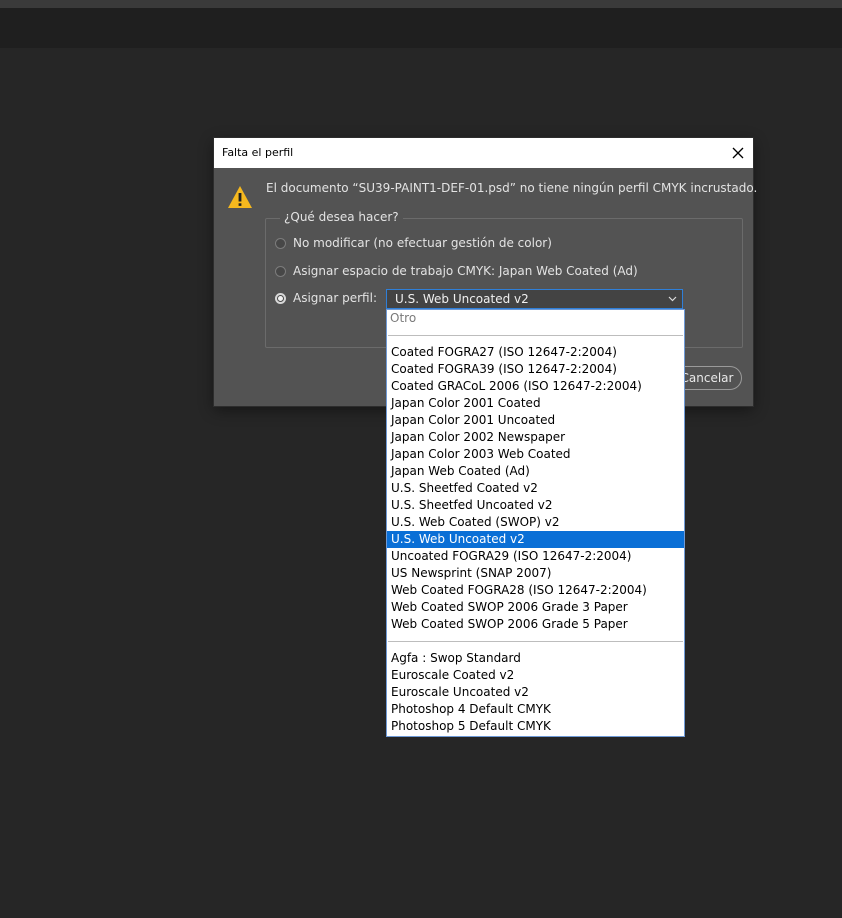 This screenshot has height=918, width=842. What do you see at coordinates (240, 197) in the screenshot?
I see `warning-icon` at bounding box center [240, 197].